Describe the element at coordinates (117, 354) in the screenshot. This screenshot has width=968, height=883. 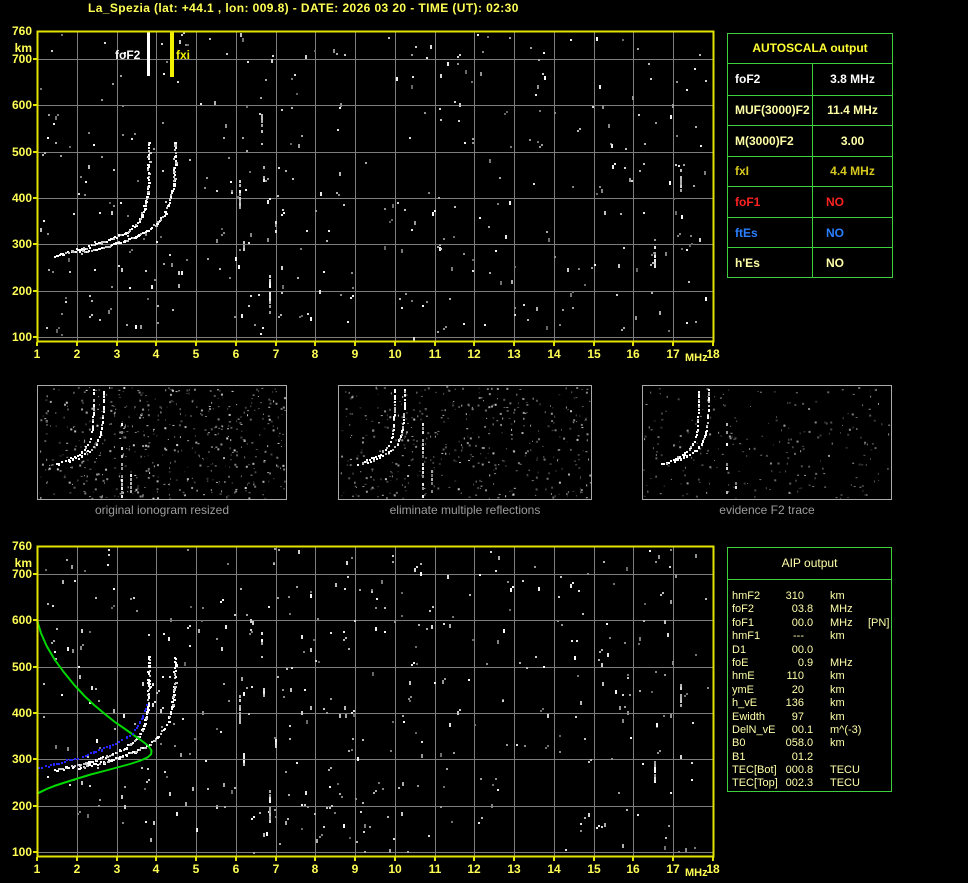
I see `main-x-tick-label: 3` at that location.